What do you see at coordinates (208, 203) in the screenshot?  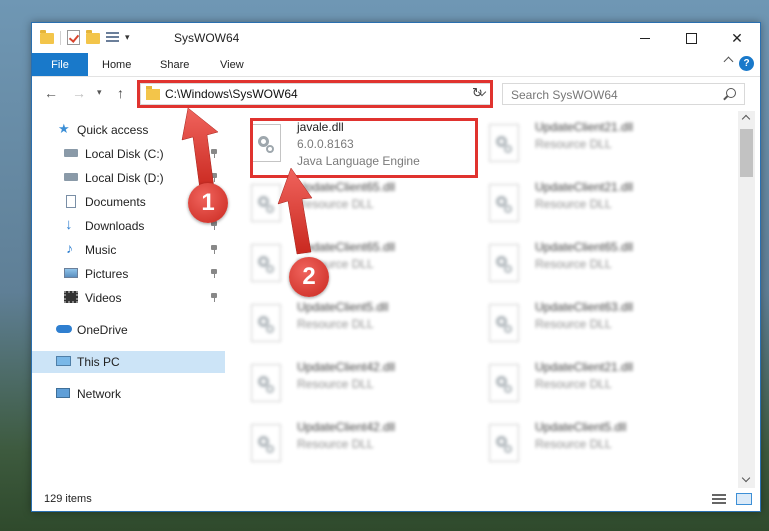 I see `callout-one: 1` at bounding box center [208, 203].